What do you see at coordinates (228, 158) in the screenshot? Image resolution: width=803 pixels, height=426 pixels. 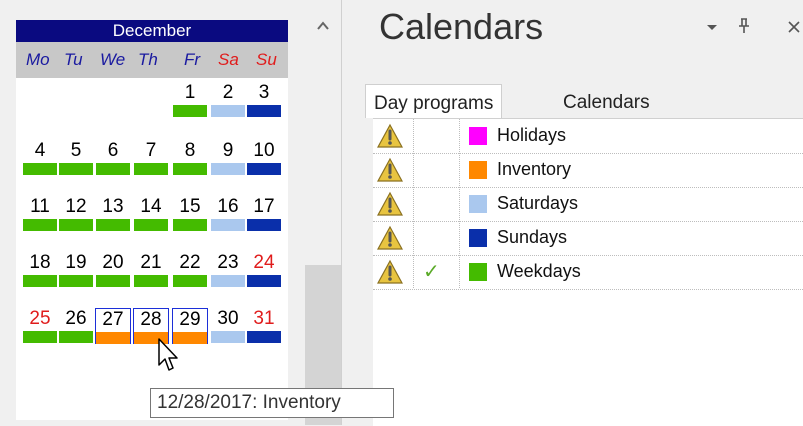 I see `day-cell-9: 9` at bounding box center [228, 158].